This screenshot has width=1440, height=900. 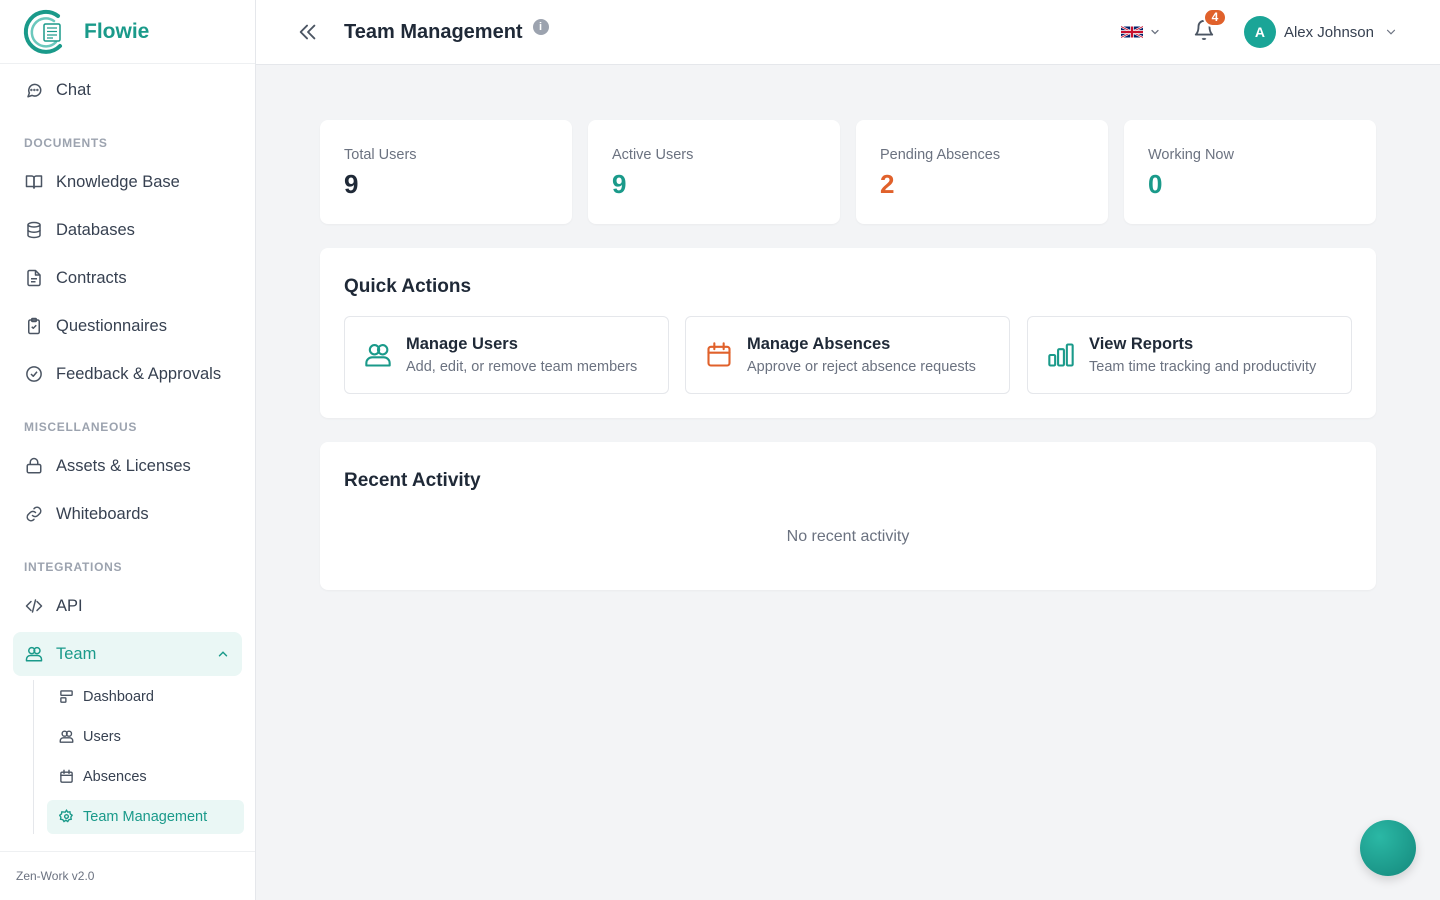 I want to click on user-name: Alex Johnson, so click(x=1328, y=32).